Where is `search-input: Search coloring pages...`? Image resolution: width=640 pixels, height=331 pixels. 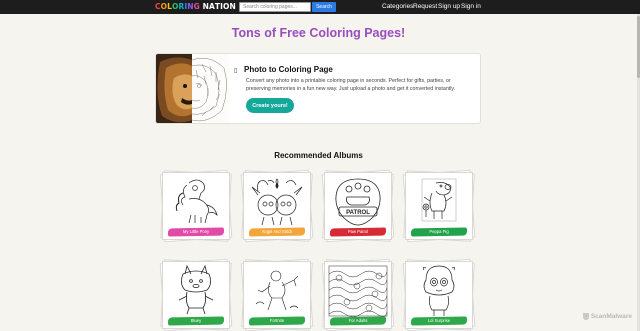 search-input: Search coloring pages... is located at coordinates (275, 7).